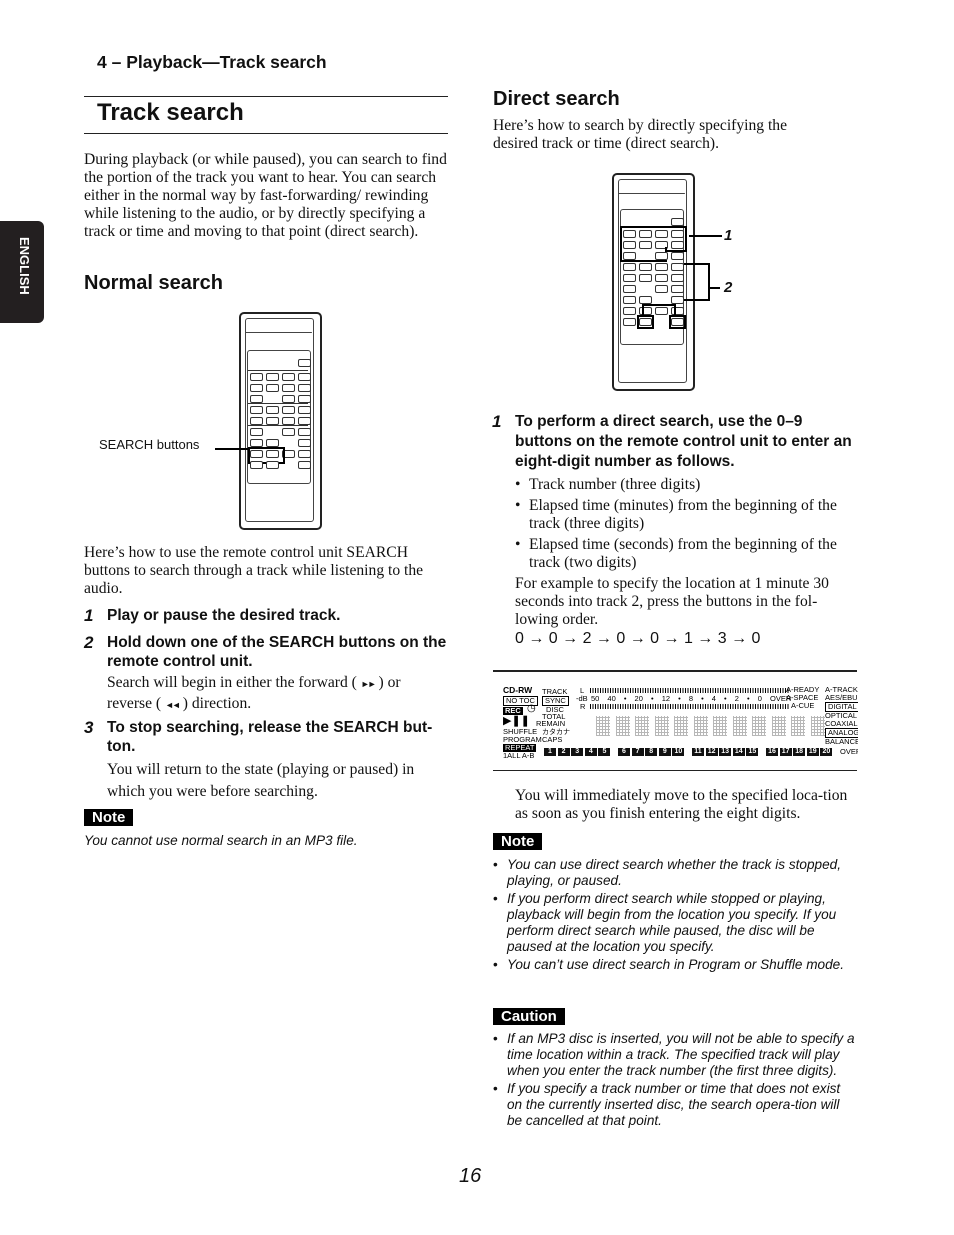 This screenshot has height=1235, width=954. What do you see at coordinates (173, 705) in the screenshot?
I see `rewind-icon: ◄◄` at bounding box center [173, 705].